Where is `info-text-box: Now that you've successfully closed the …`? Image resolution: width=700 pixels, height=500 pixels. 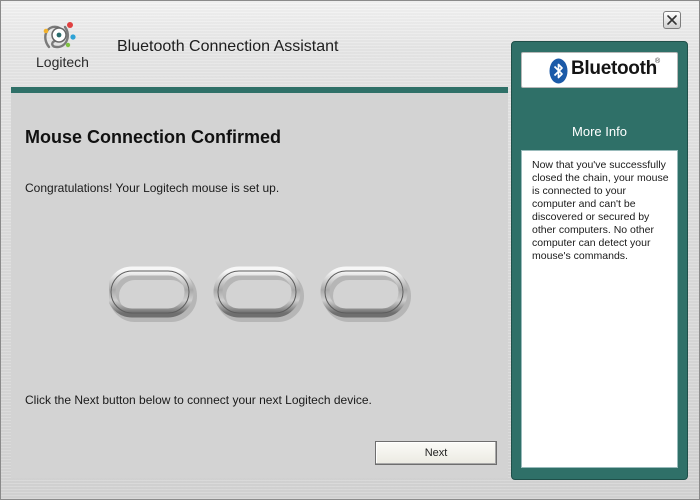
info-text-box: Now that you've successfully closed the … is located at coordinates (599, 309).